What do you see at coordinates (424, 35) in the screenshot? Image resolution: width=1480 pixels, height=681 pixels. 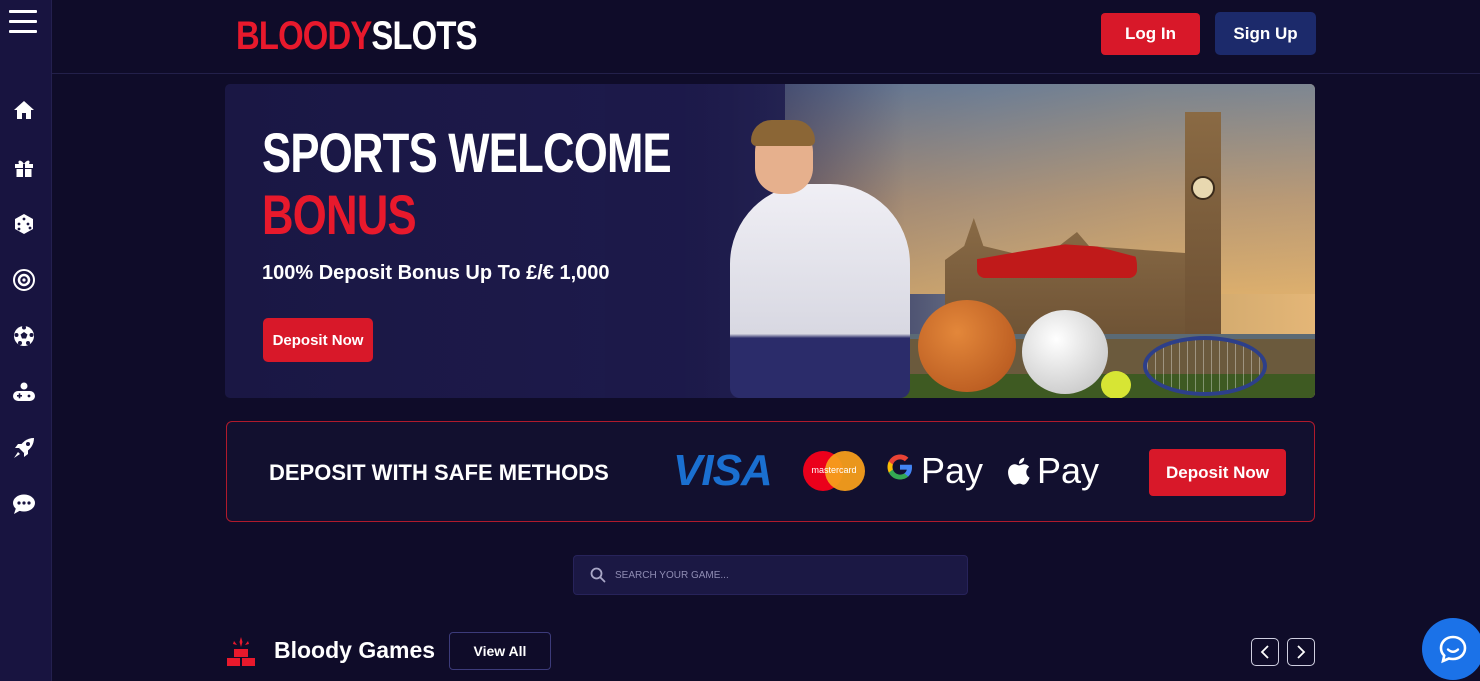 I see `logo-slots: SLOTS` at bounding box center [424, 35].